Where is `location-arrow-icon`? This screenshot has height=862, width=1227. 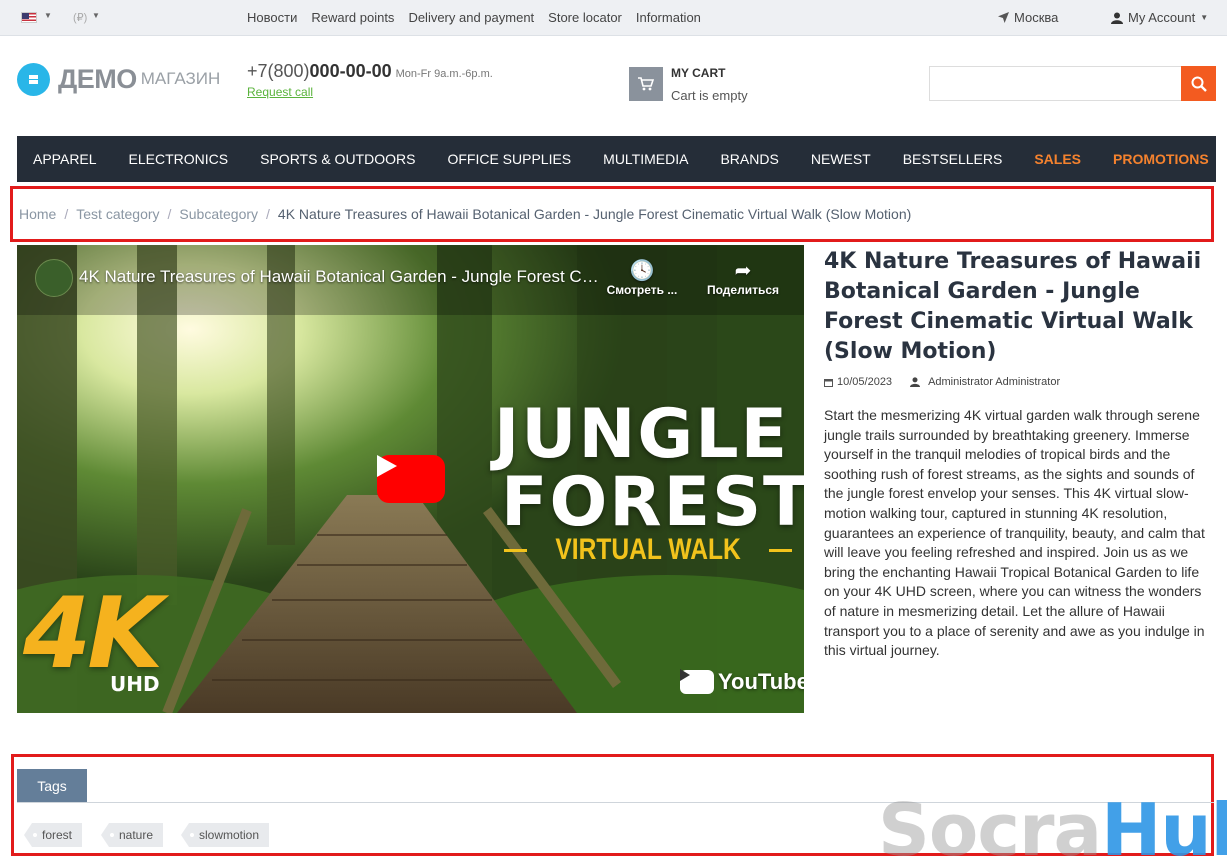 location-arrow-icon is located at coordinates (1003, 17).